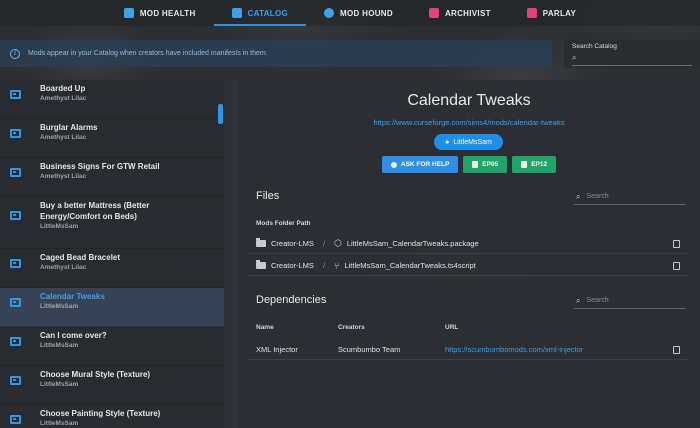 This screenshot has height=428, width=700. Describe the element at coordinates (369, 349) in the screenshot. I see `dependency-creators: Scumbumbo Team` at that location.